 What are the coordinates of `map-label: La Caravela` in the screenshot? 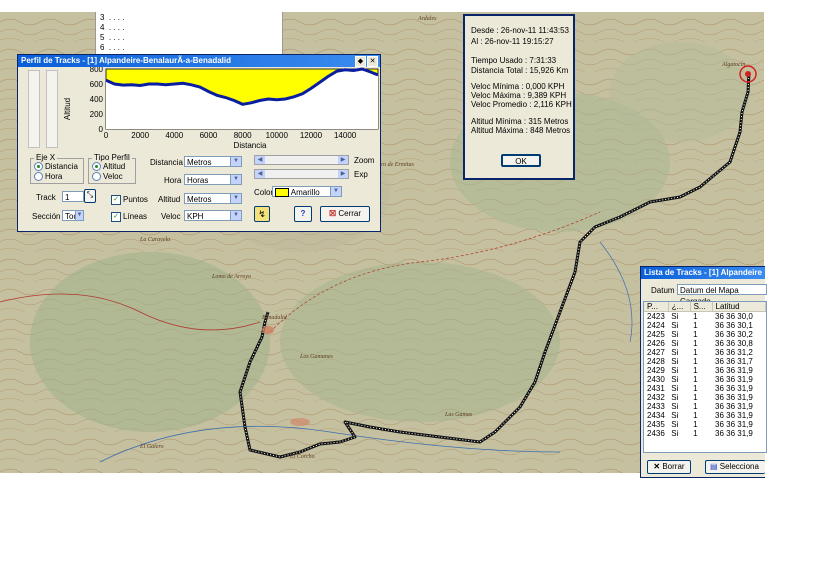 It's located at (155, 240).